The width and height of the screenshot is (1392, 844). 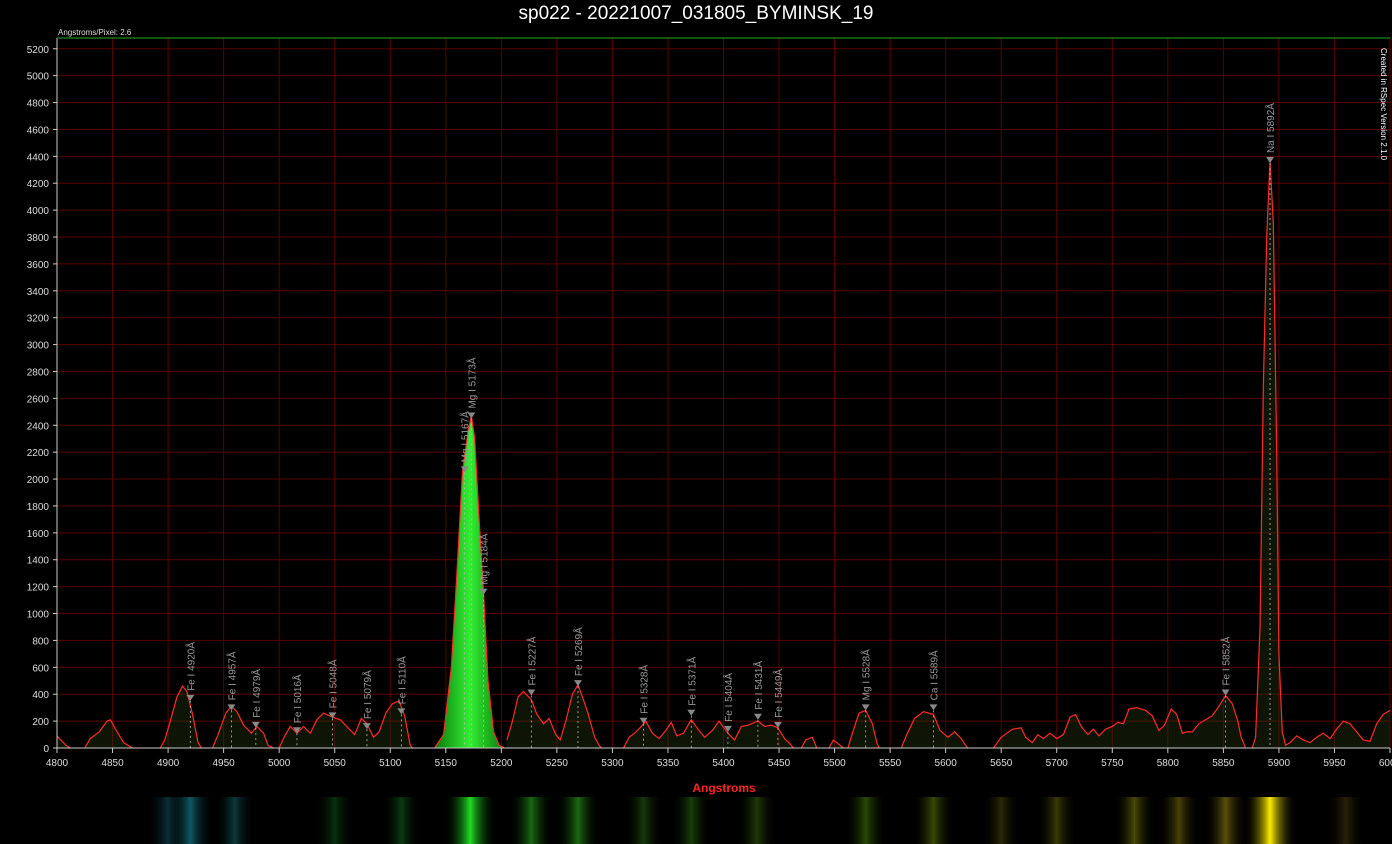 I want to click on annotation-label: Fe I 5328Å, so click(x=644, y=689).